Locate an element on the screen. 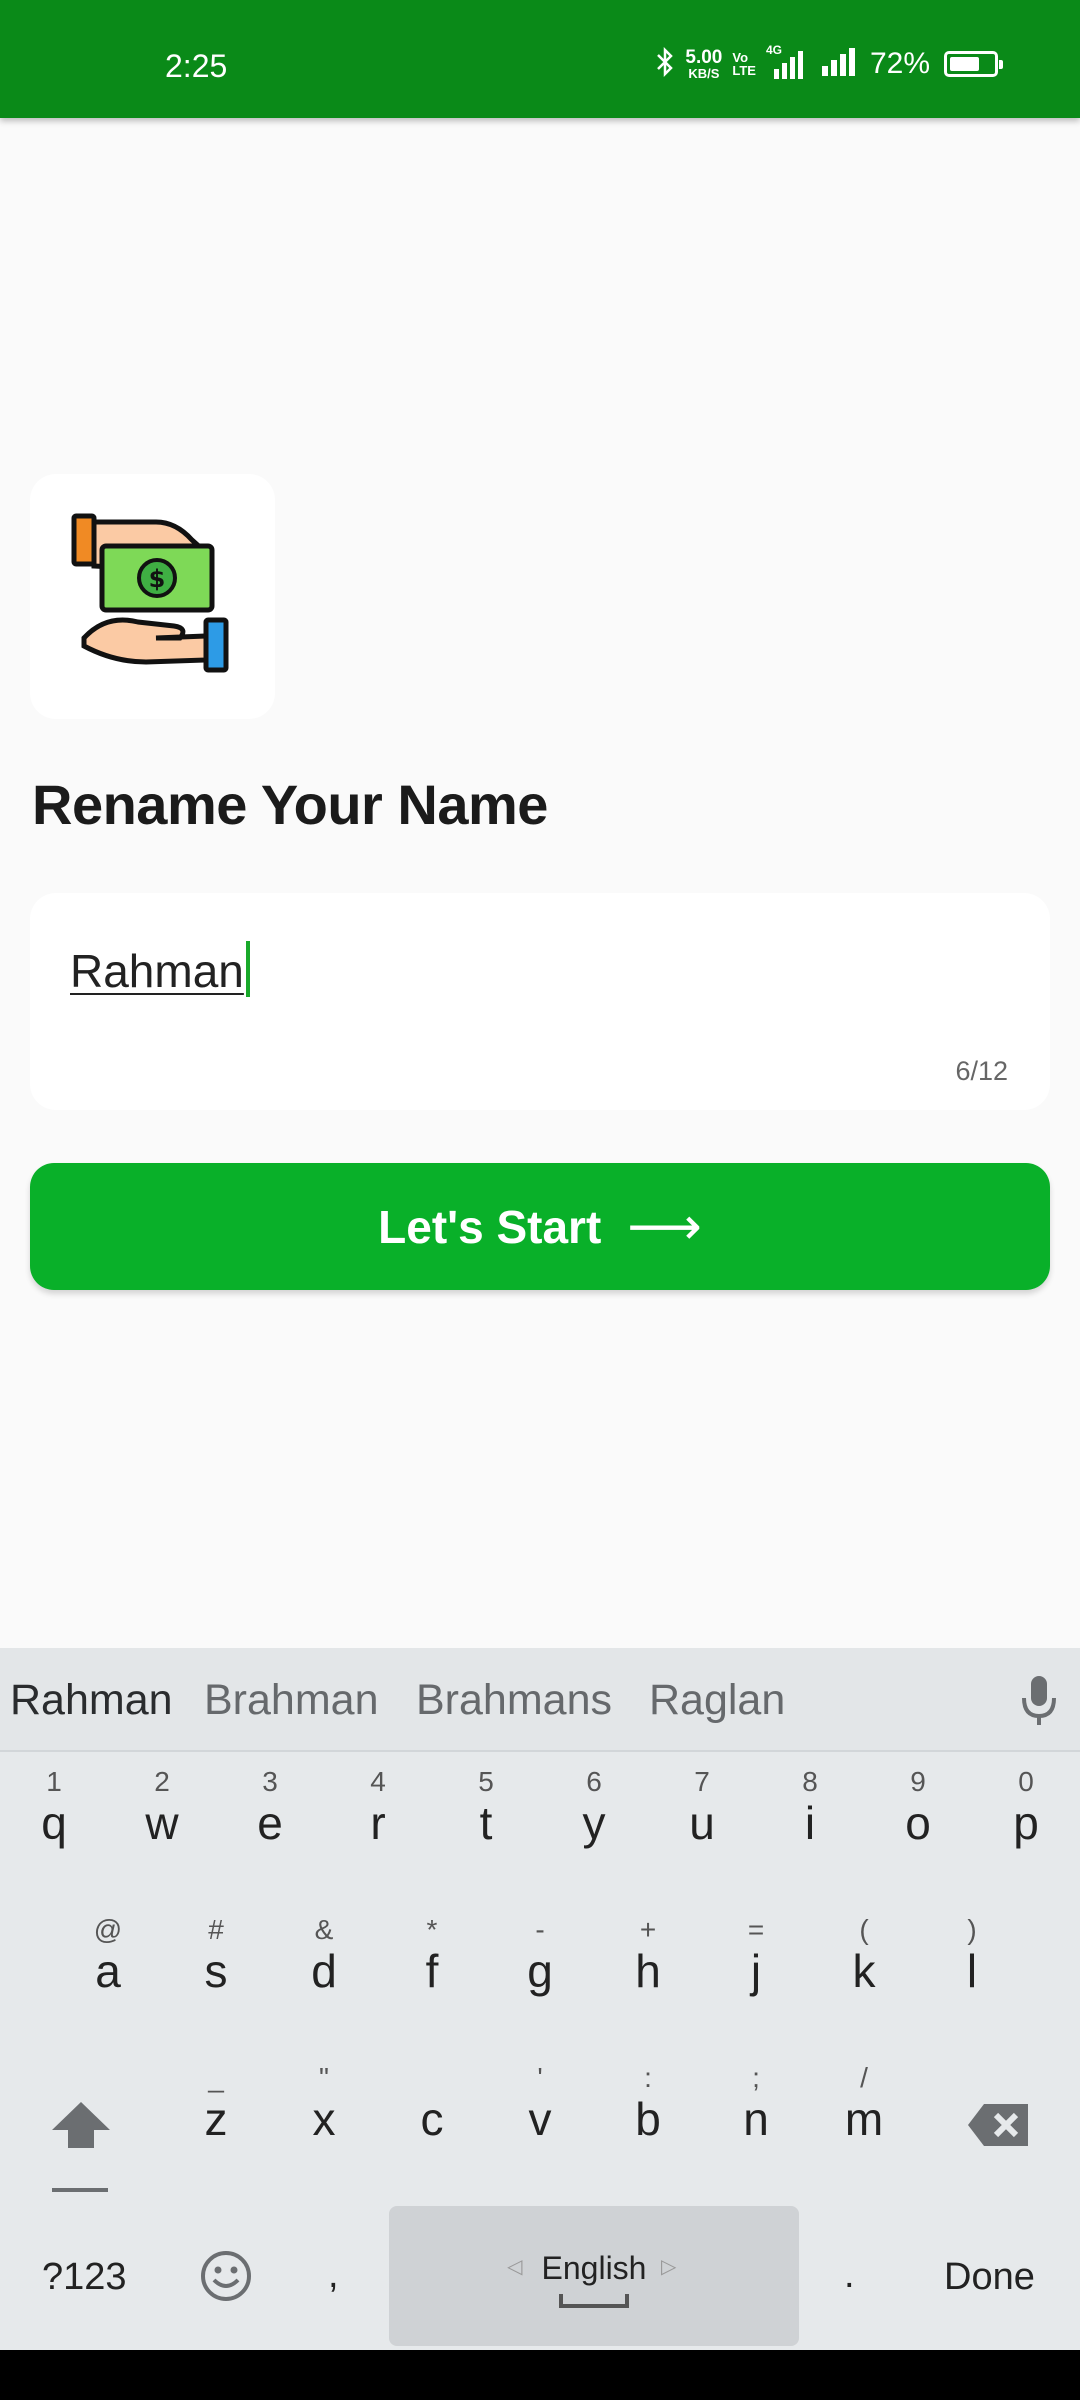 The width and height of the screenshot is (1080, 2400). key-label: a is located at coordinates (108, 1971).